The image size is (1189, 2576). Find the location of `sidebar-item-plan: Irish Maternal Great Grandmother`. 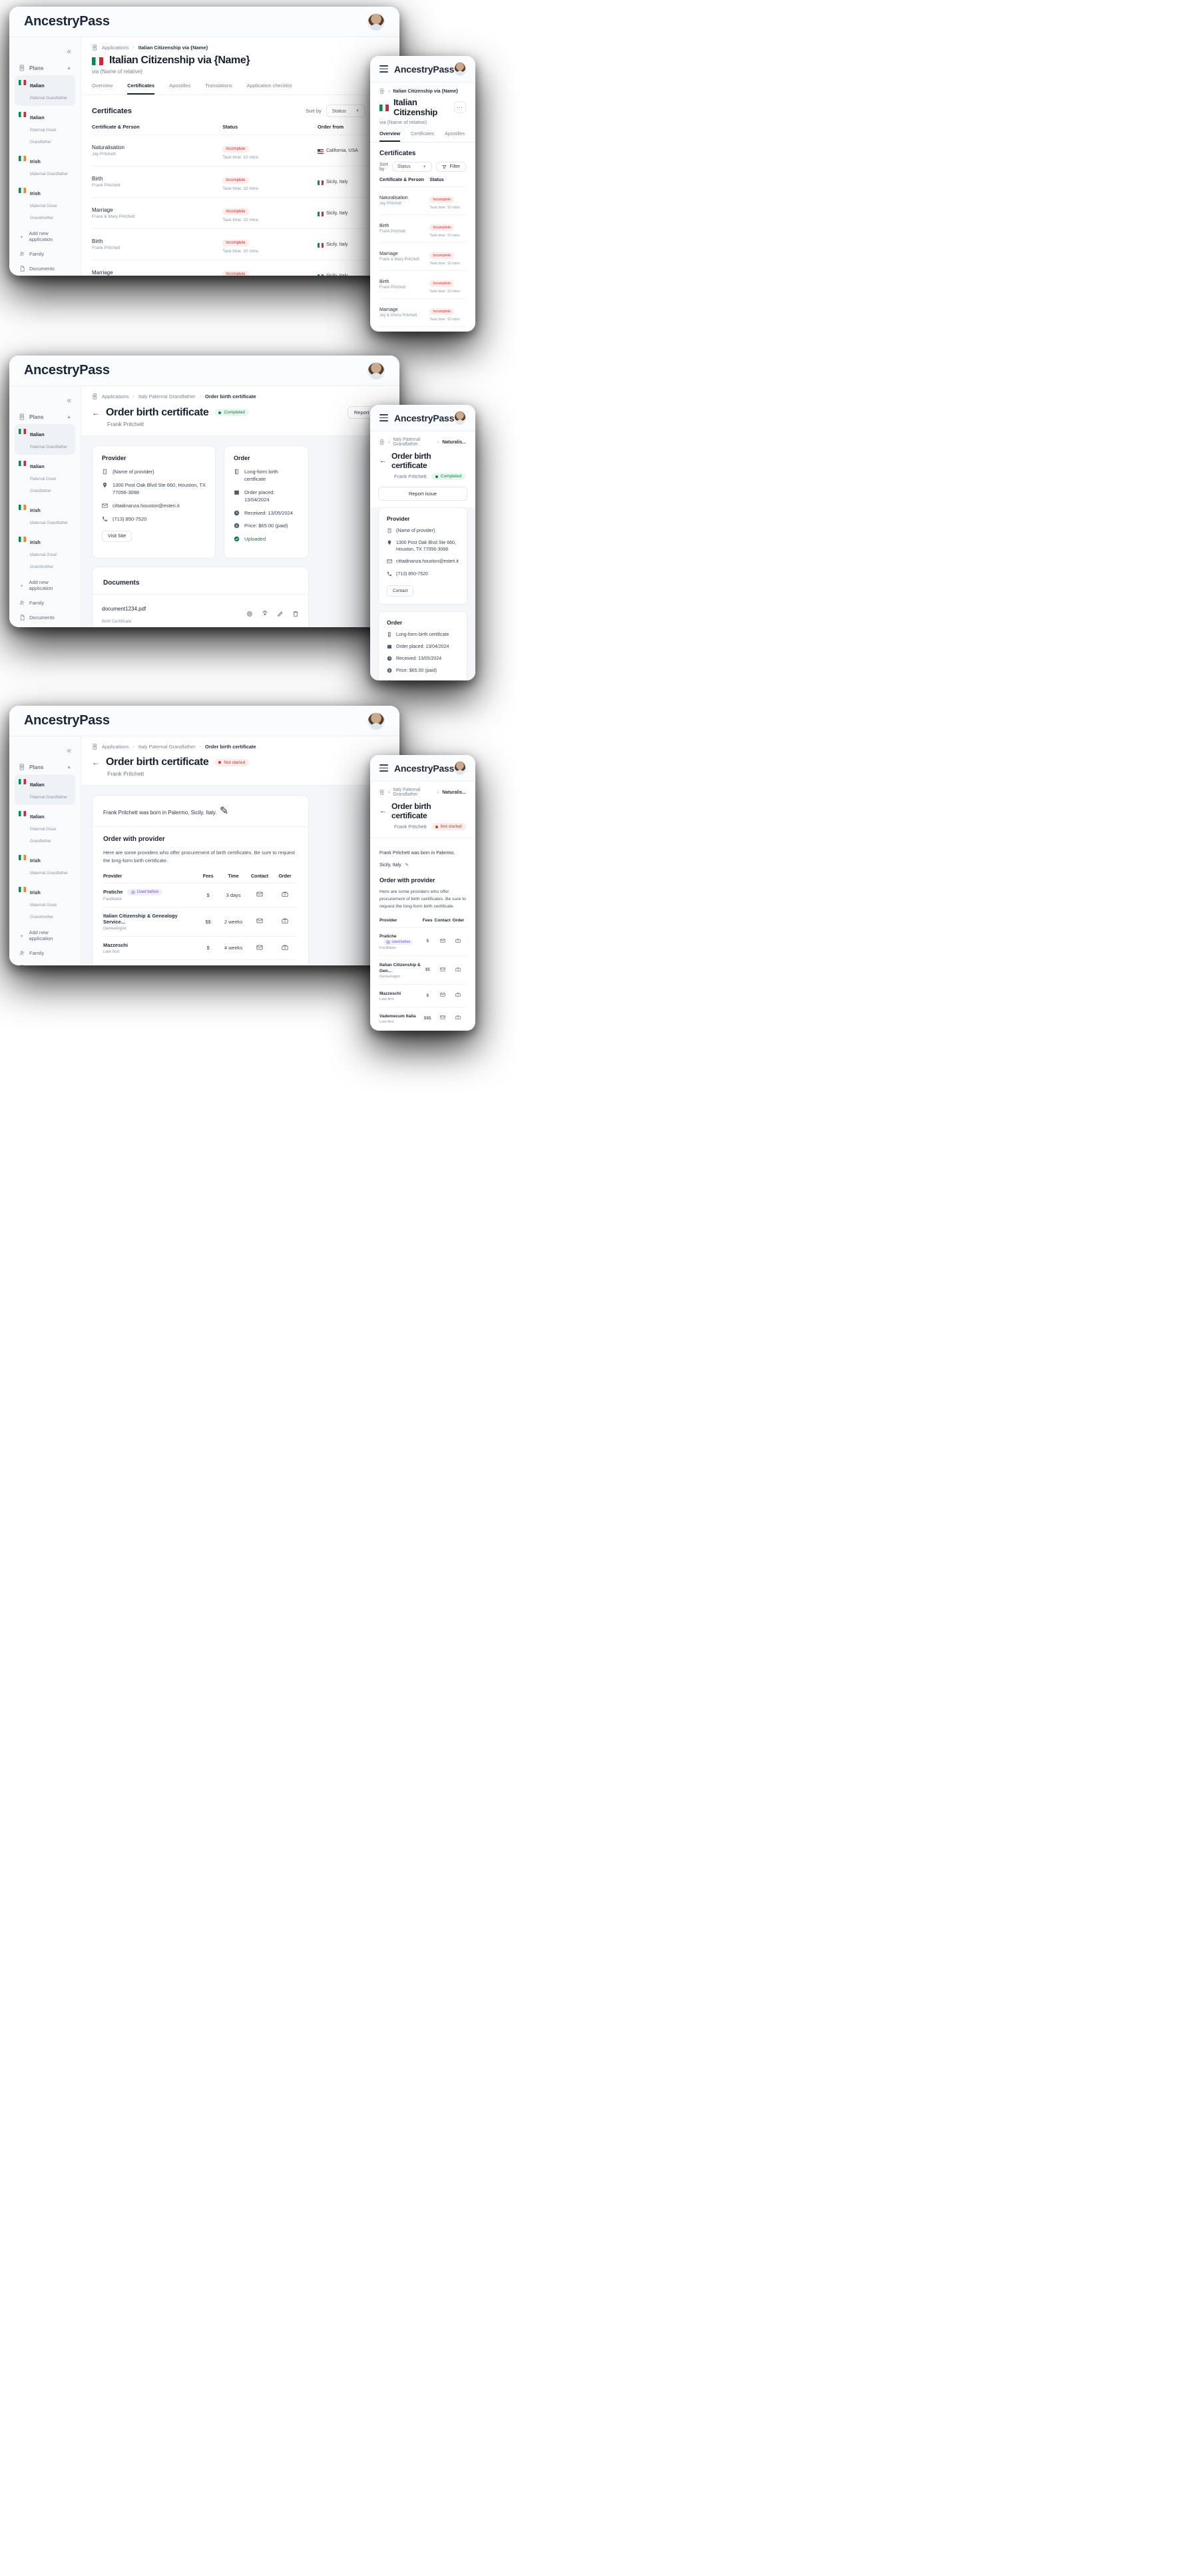

sidebar-item-plan: Irish Maternal Great Grandmother is located at coordinates (45, 205).